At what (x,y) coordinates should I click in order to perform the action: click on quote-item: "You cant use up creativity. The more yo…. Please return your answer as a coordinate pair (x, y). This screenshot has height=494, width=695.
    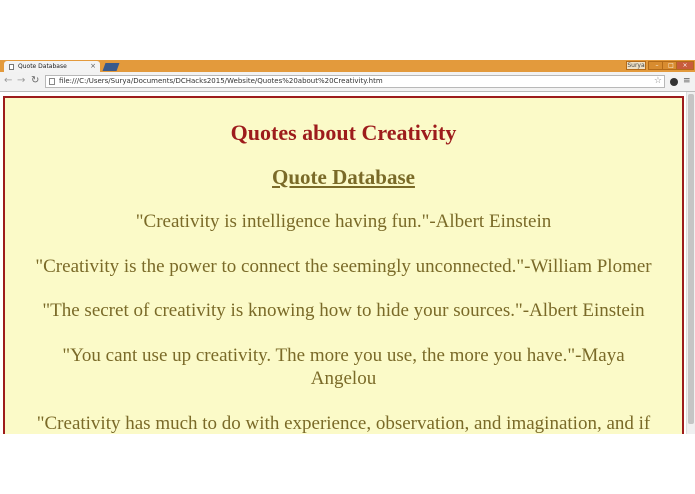
    Looking at the image, I should click on (343, 367).